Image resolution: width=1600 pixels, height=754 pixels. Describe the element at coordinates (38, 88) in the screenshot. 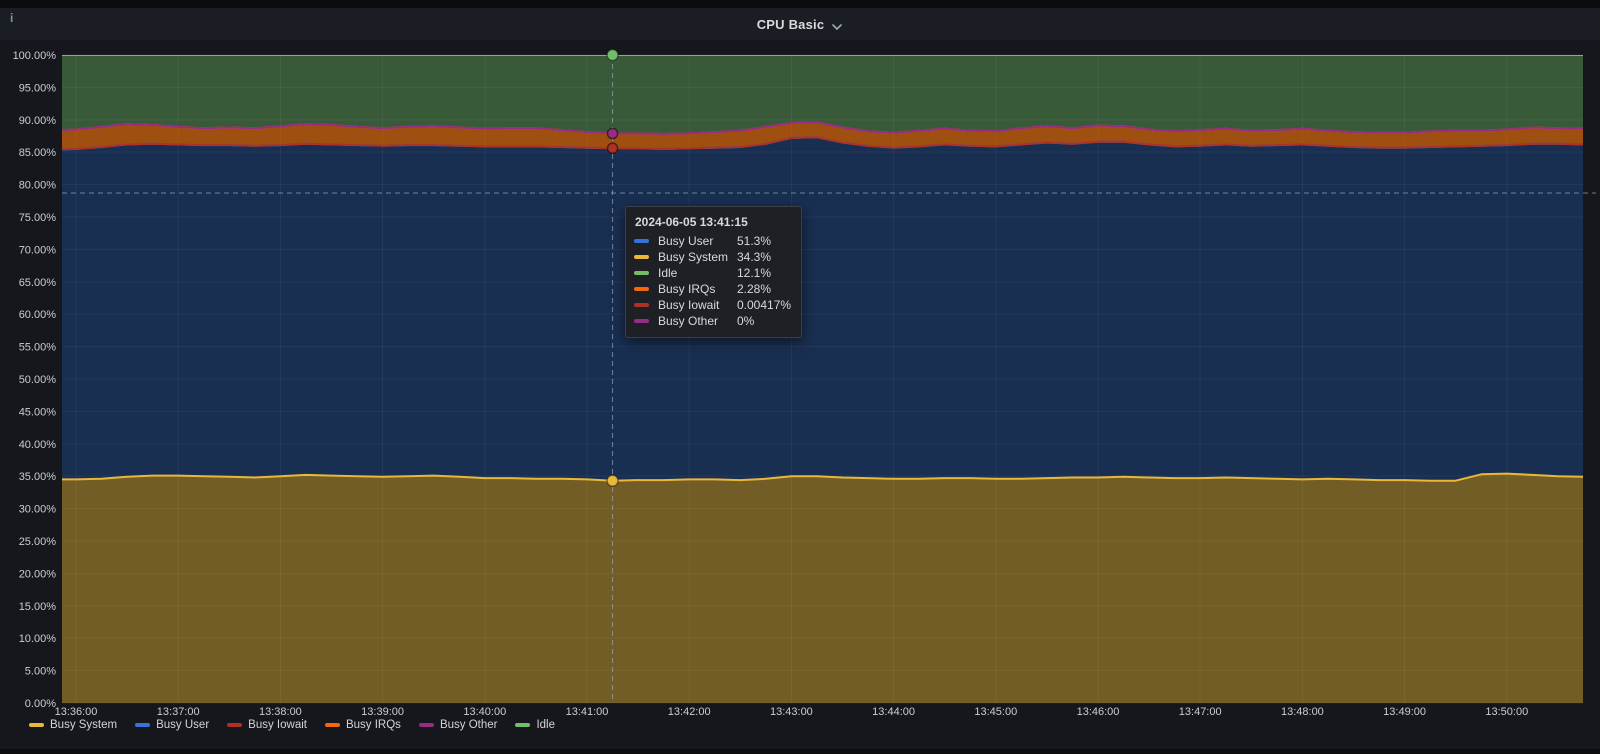

I see `y-tick-label: 95.00%` at that location.